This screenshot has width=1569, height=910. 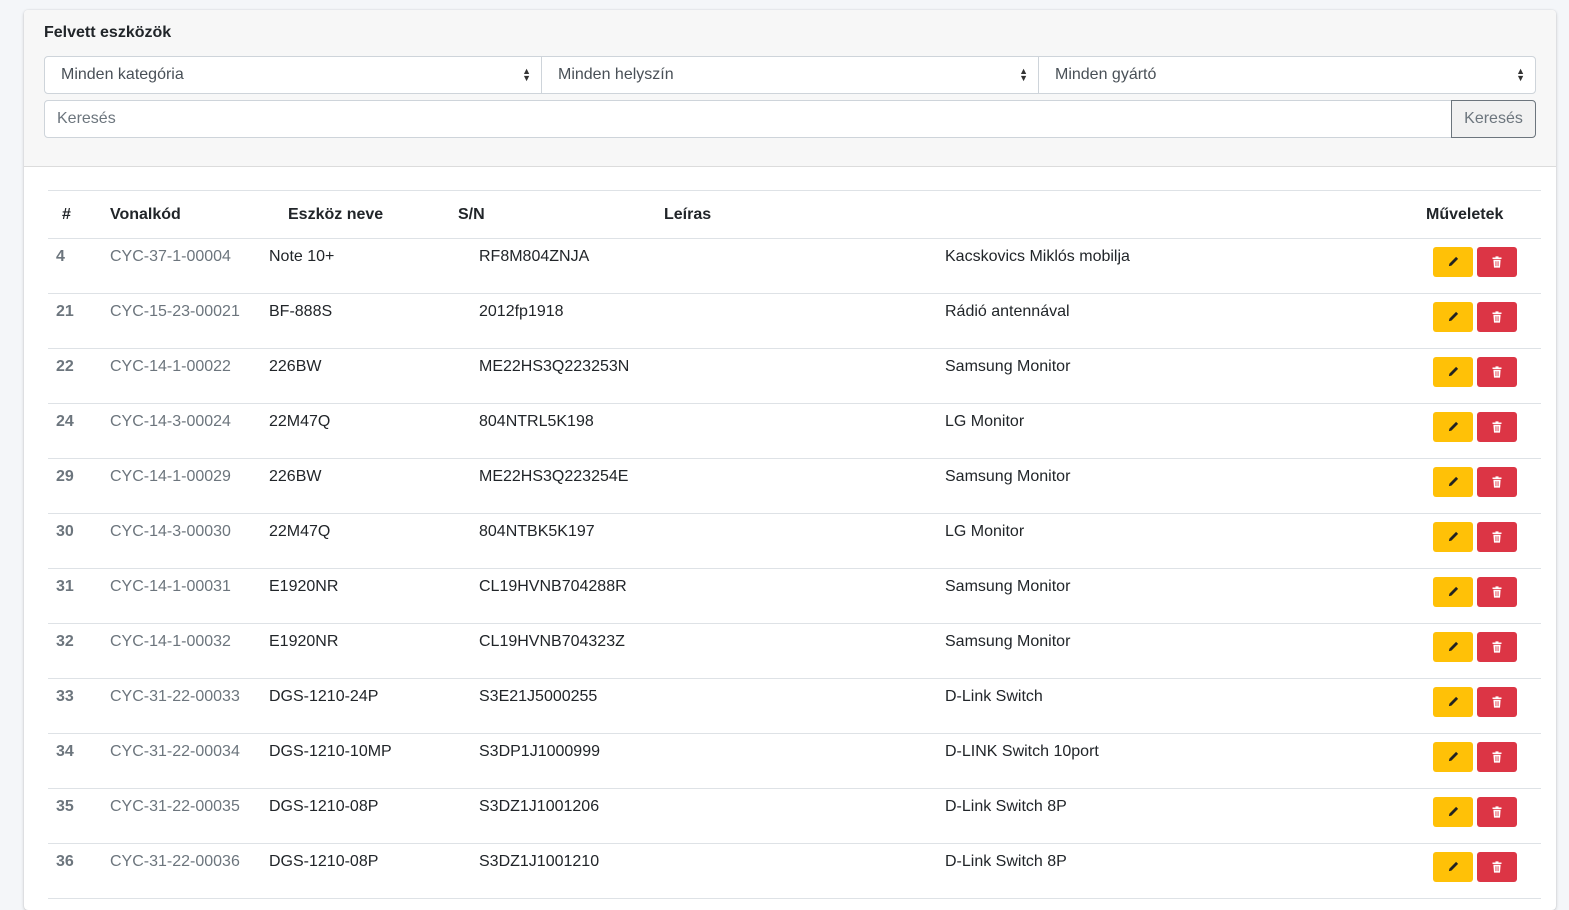 I want to click on row-serial-number: S3DP1J1000999, so click(x=539, y=751).